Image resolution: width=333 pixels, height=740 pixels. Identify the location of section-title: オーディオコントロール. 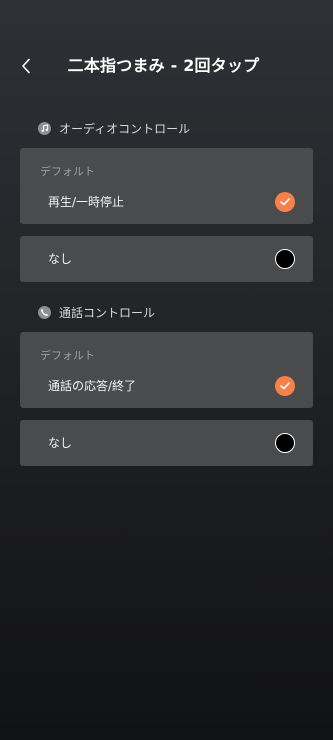
(125, 128).